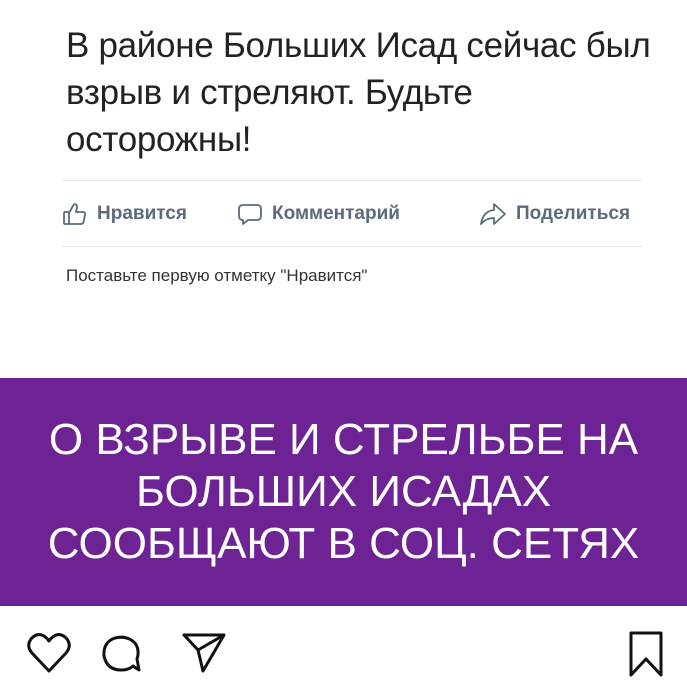 This screenshot has height=700, width=687. I want to click on likes-prompt: Поставьте первую отметку "Нравится", so click(216, 276).